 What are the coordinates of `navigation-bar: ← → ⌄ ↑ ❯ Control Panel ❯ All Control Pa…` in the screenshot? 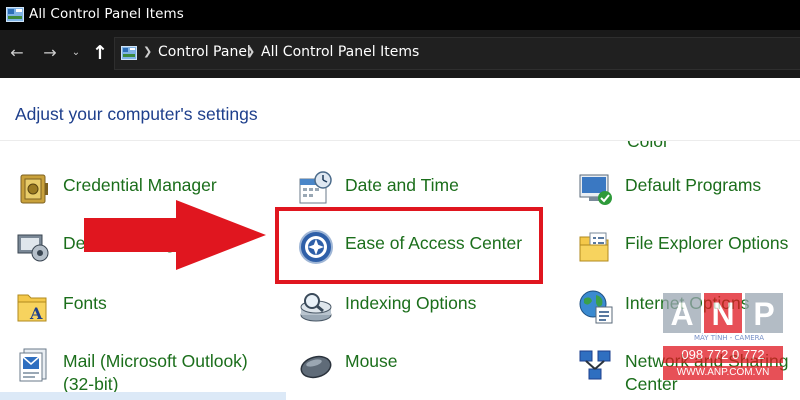 It's located at (400, 54).